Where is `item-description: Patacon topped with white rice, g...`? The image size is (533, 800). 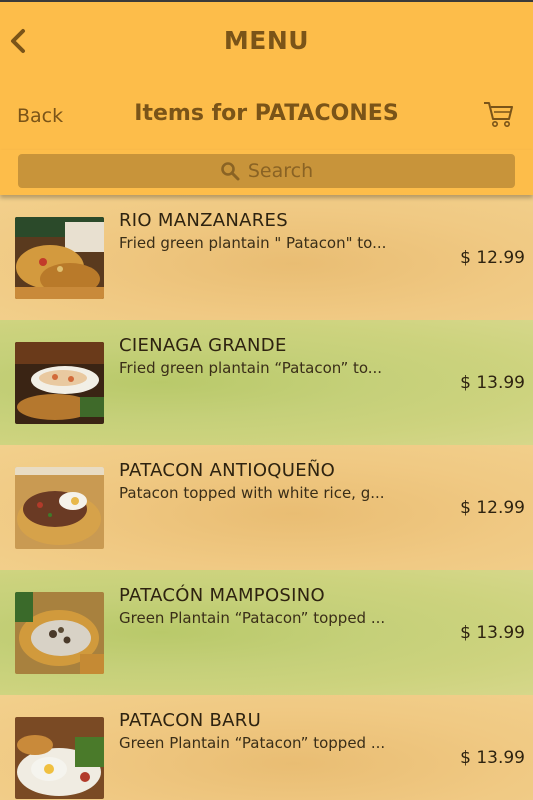
item-description: Patacon topped with white rice, g... is located at coordinates (252, 493).